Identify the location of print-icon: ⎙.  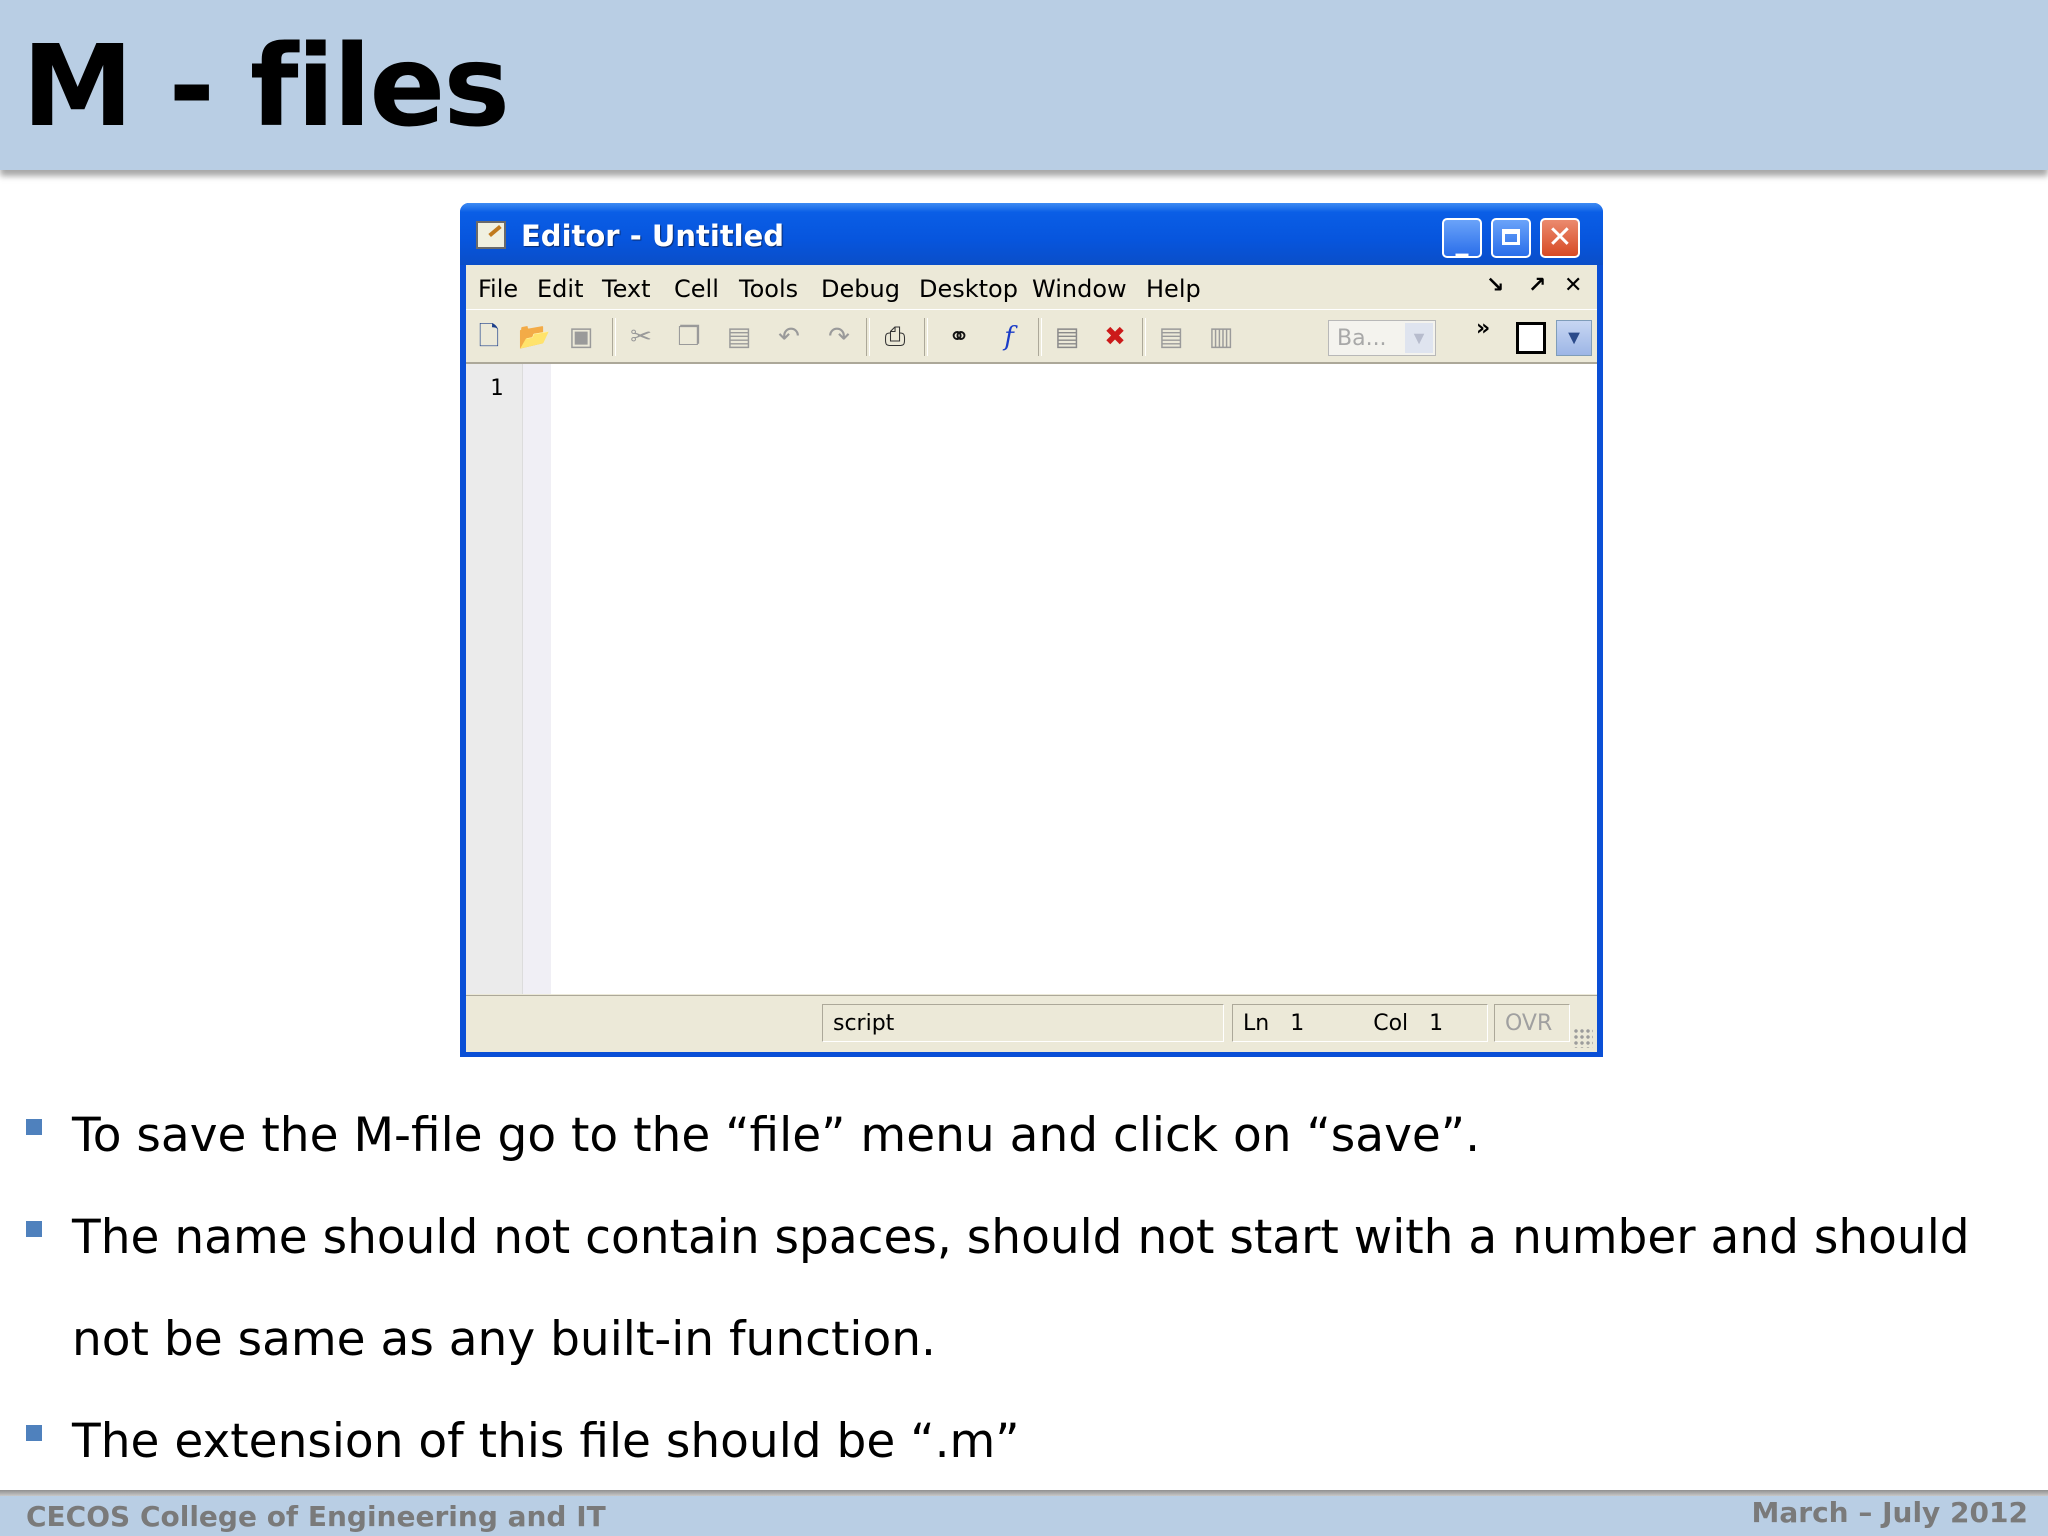
(895, 337).